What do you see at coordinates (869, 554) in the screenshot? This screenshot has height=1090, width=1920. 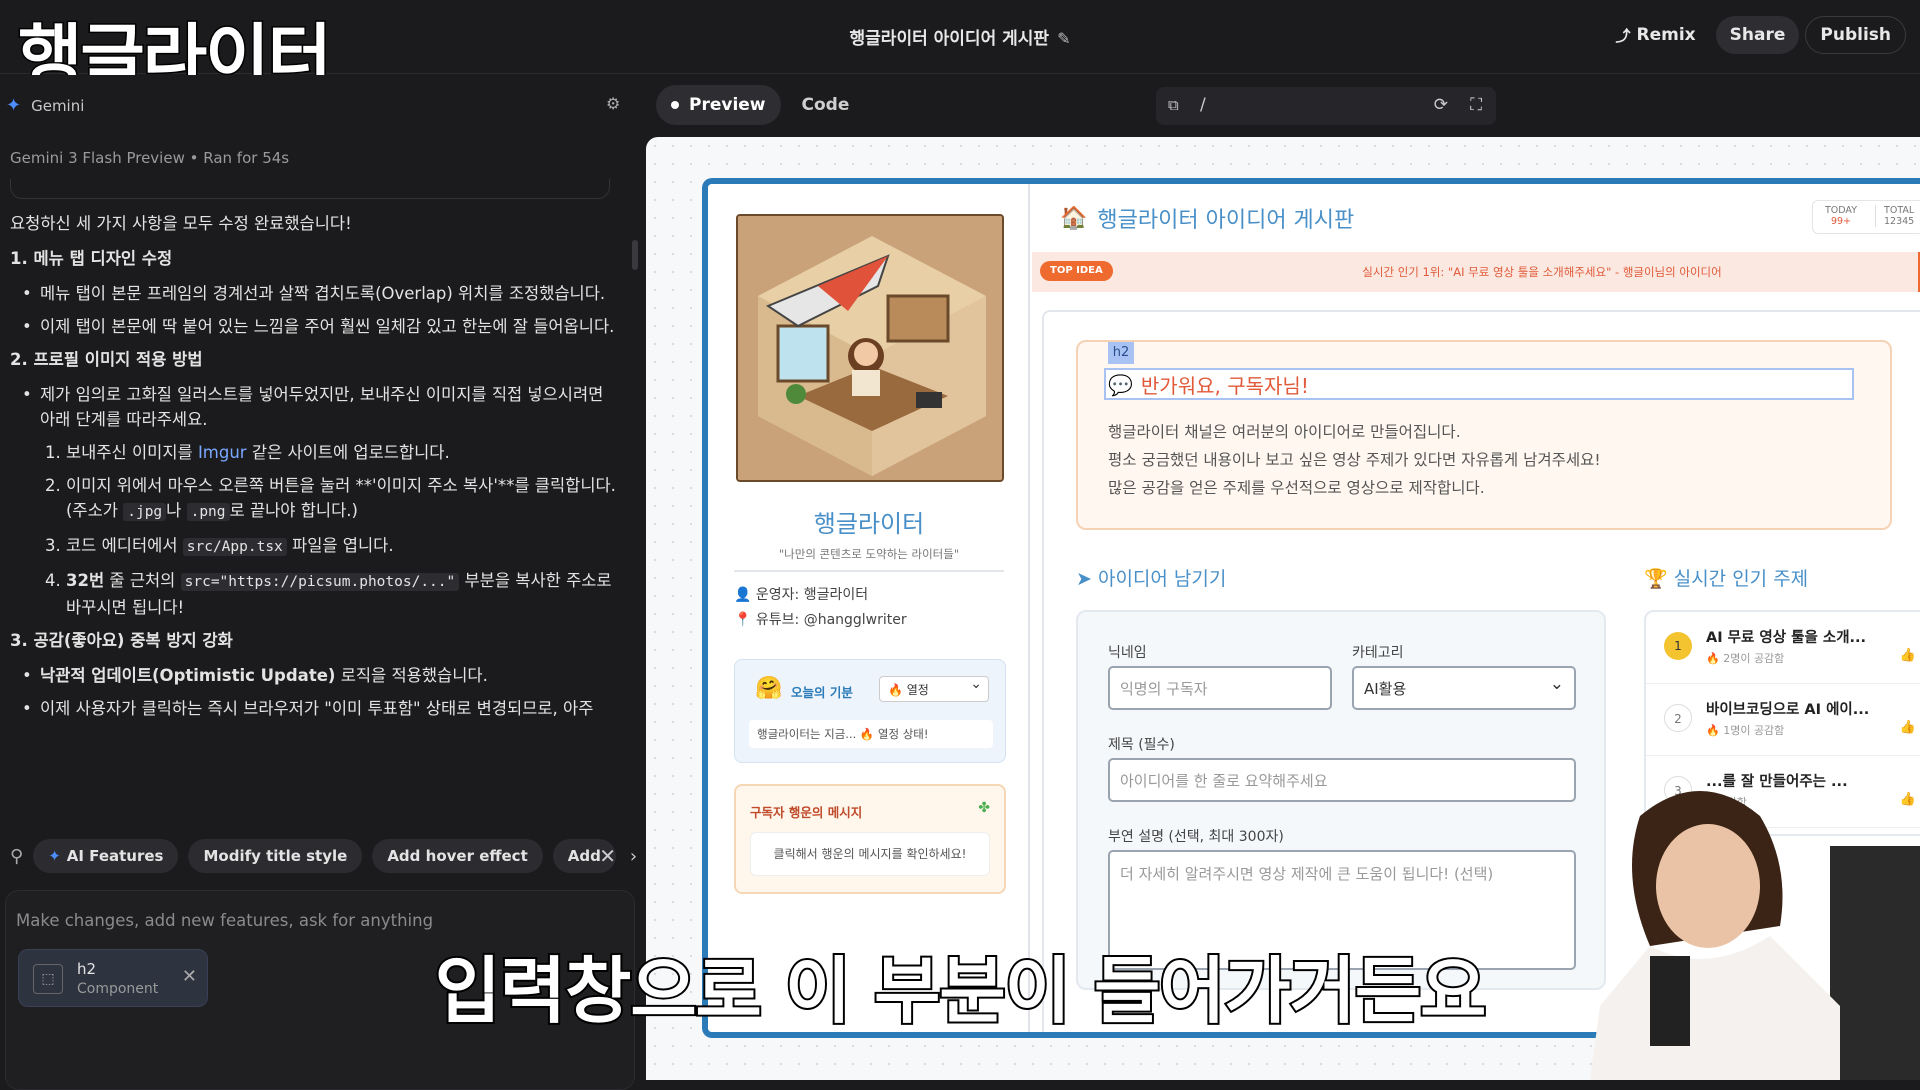 I see `profile-tagline: "나만의 콘텐츠로 도약하는 라이터들"` at bounding box center [869, 554].